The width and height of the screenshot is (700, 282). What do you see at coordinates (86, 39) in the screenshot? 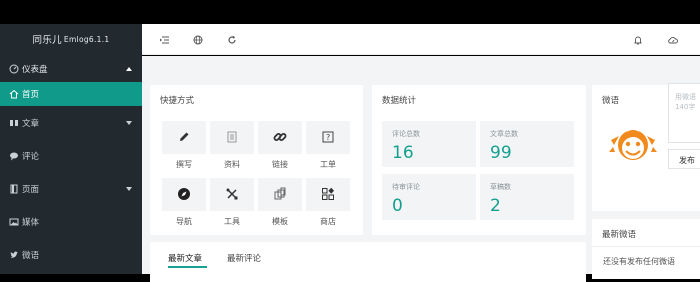
I see `brand-version: Emlog6.1.1` at bounding box center [86, 39].